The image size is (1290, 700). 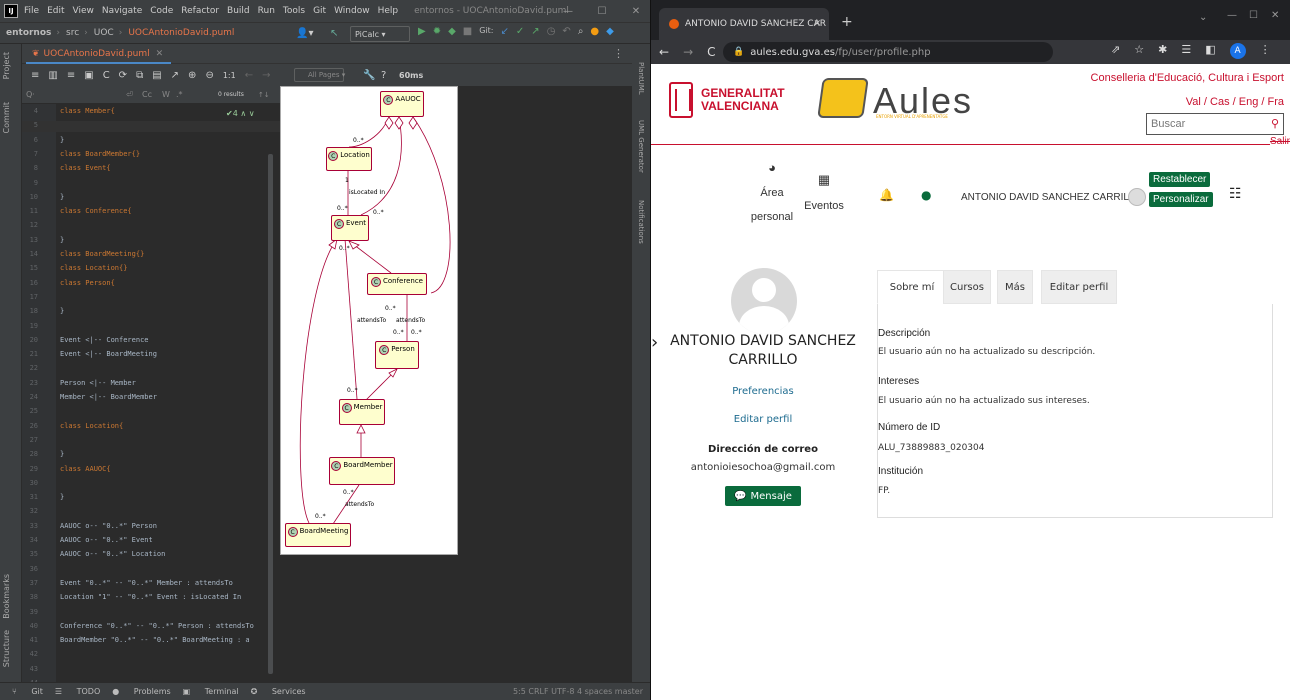 I want to click on address-bar: 🔒 aules.edu.gva.es/fp/user/profile.php, so click(x=888, y=52).